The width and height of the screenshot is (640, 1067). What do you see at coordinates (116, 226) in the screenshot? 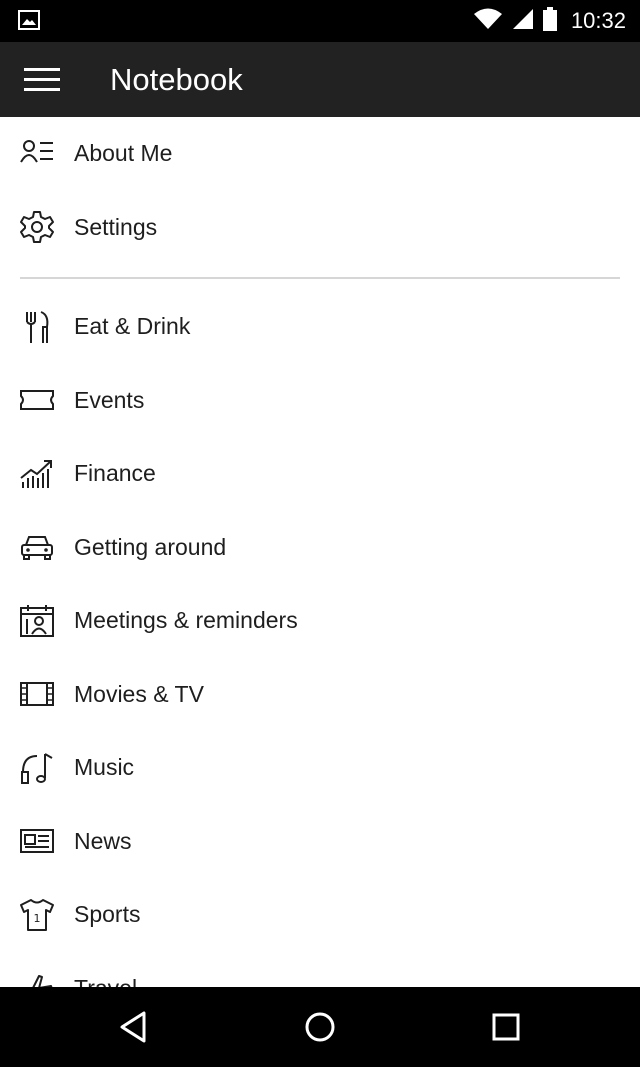
I see `menu-item-label: Settings` at bounding box center [116, 226].